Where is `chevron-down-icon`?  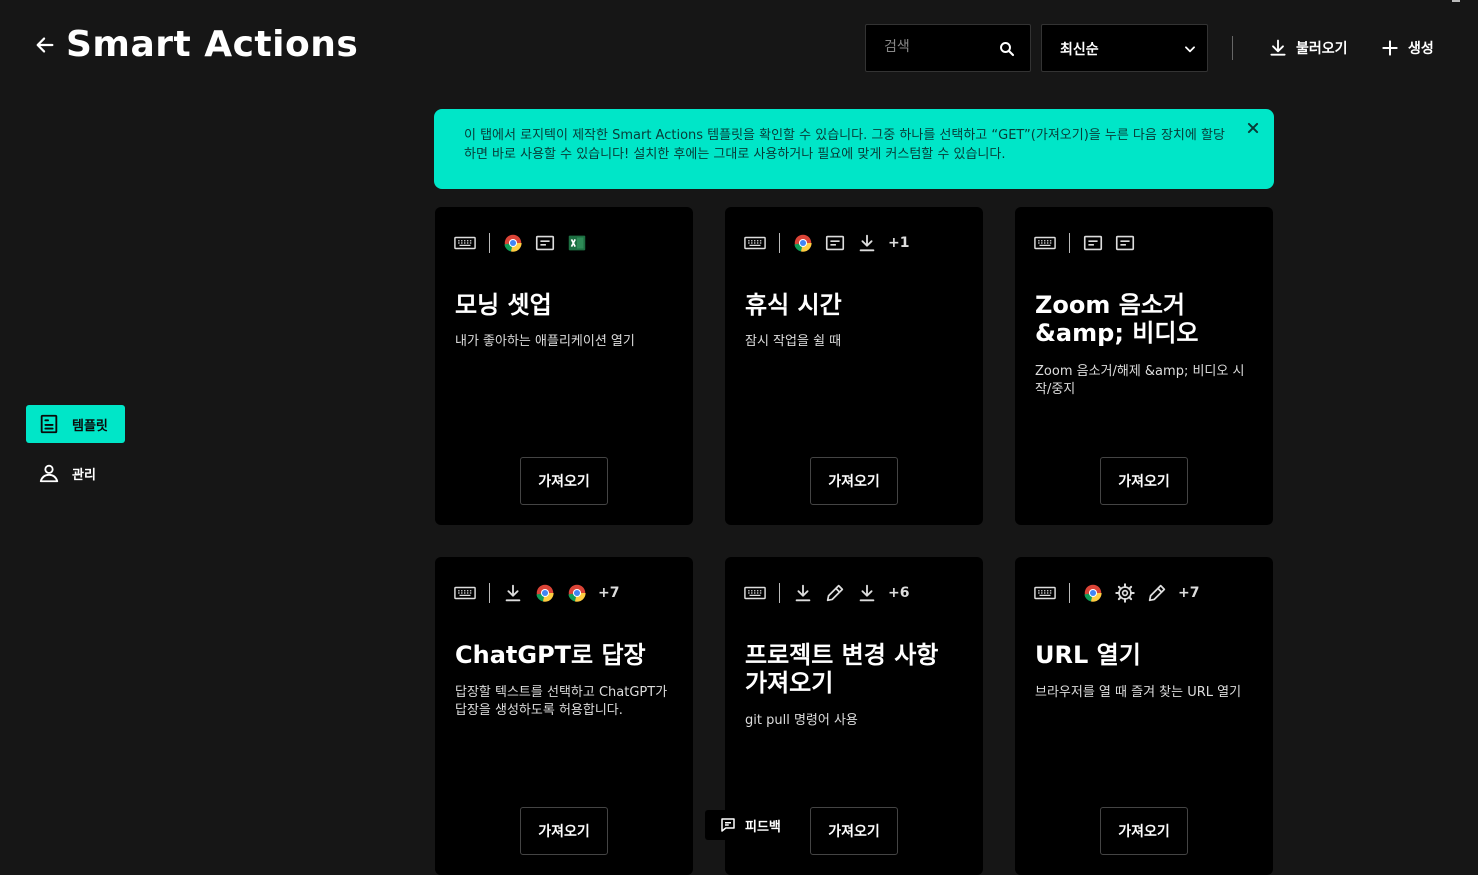 chevron-down-icon is located at coordinates (1190, 49).